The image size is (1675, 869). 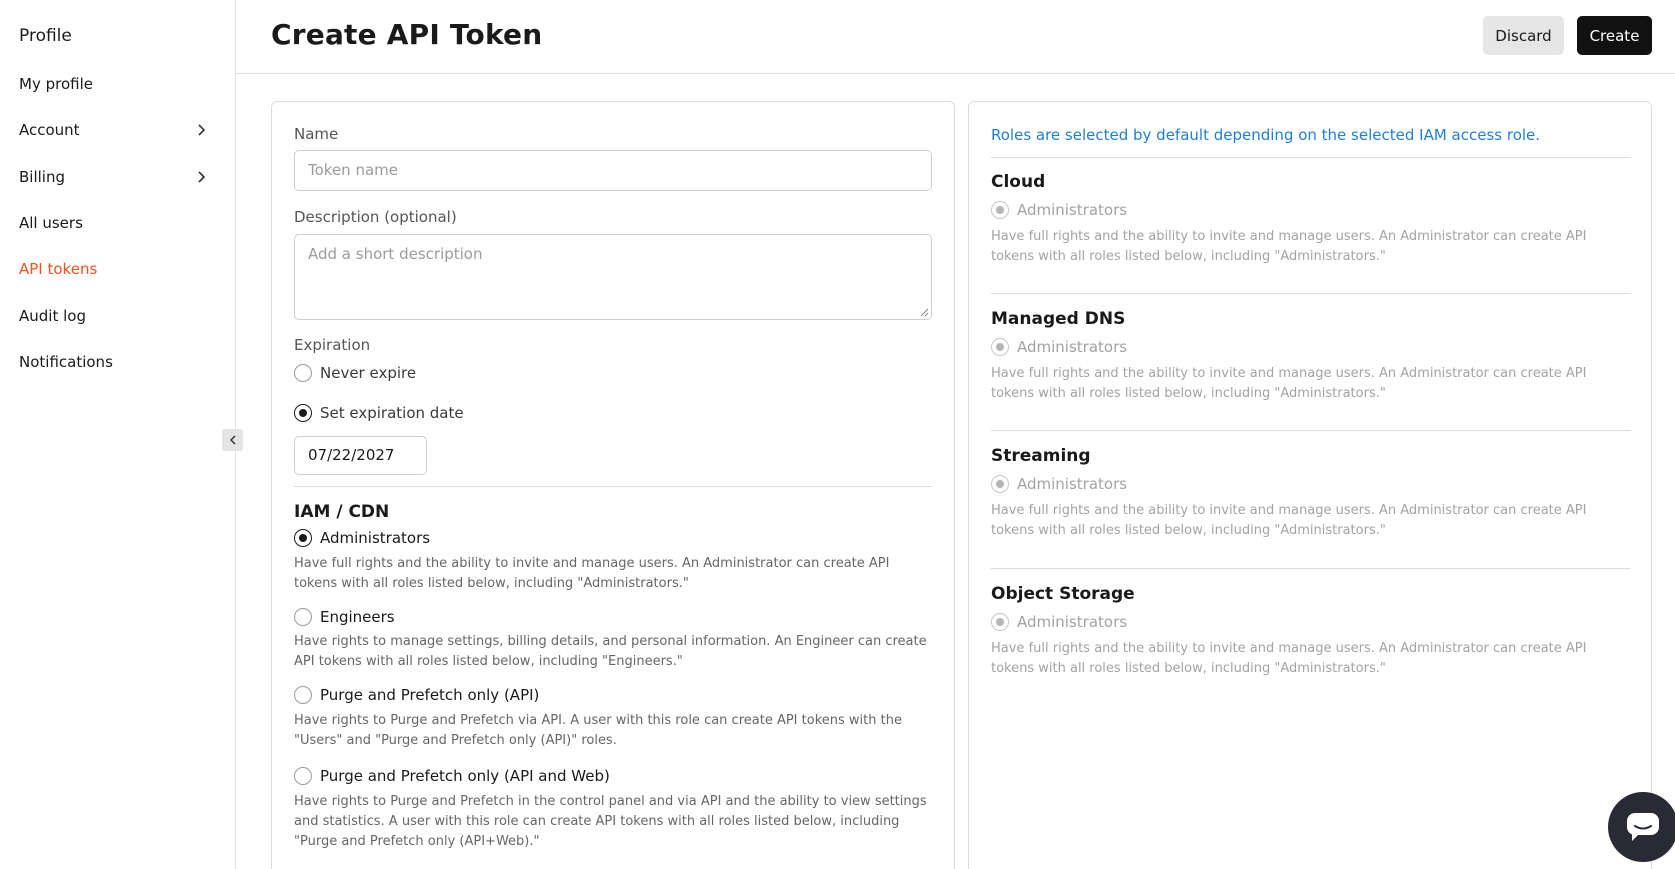 What do you see at coordinates (114, 269) in the screenshot?
I see `sidebar-item-api-tokens: API tokens` at bounding box center [114, 269].